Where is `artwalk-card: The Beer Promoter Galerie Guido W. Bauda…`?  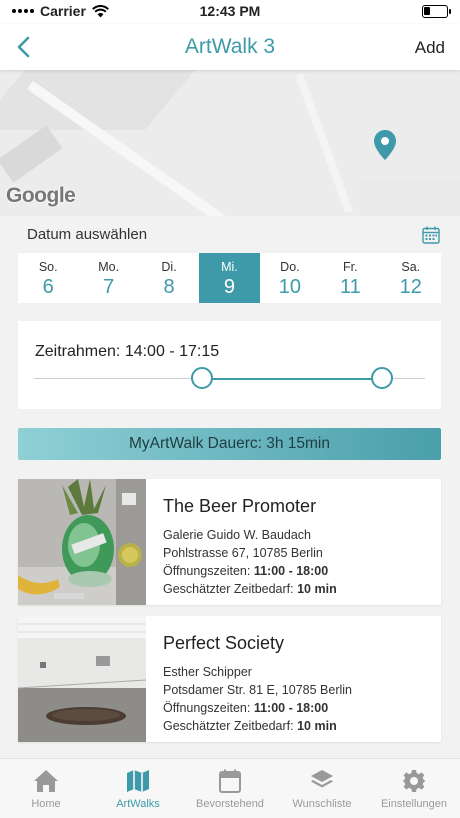 artwalk-card: The Beer Promoter Galerie Guido W. Bauda… is located at coordinates (229, 542).